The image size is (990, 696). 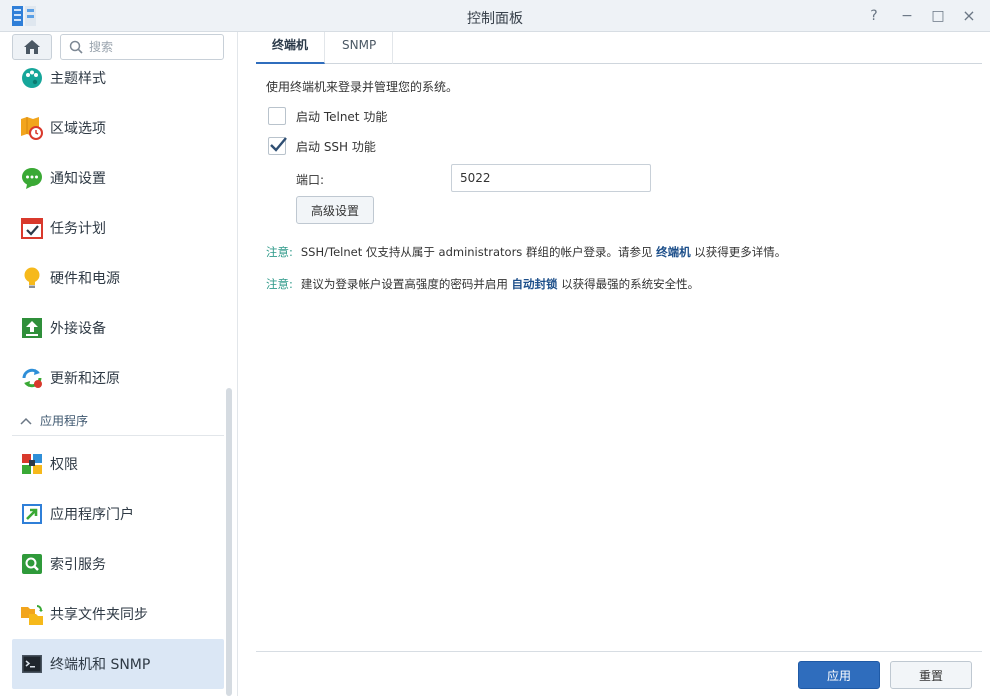 I want to click on search-index-icon, so click(x=32, y=564).